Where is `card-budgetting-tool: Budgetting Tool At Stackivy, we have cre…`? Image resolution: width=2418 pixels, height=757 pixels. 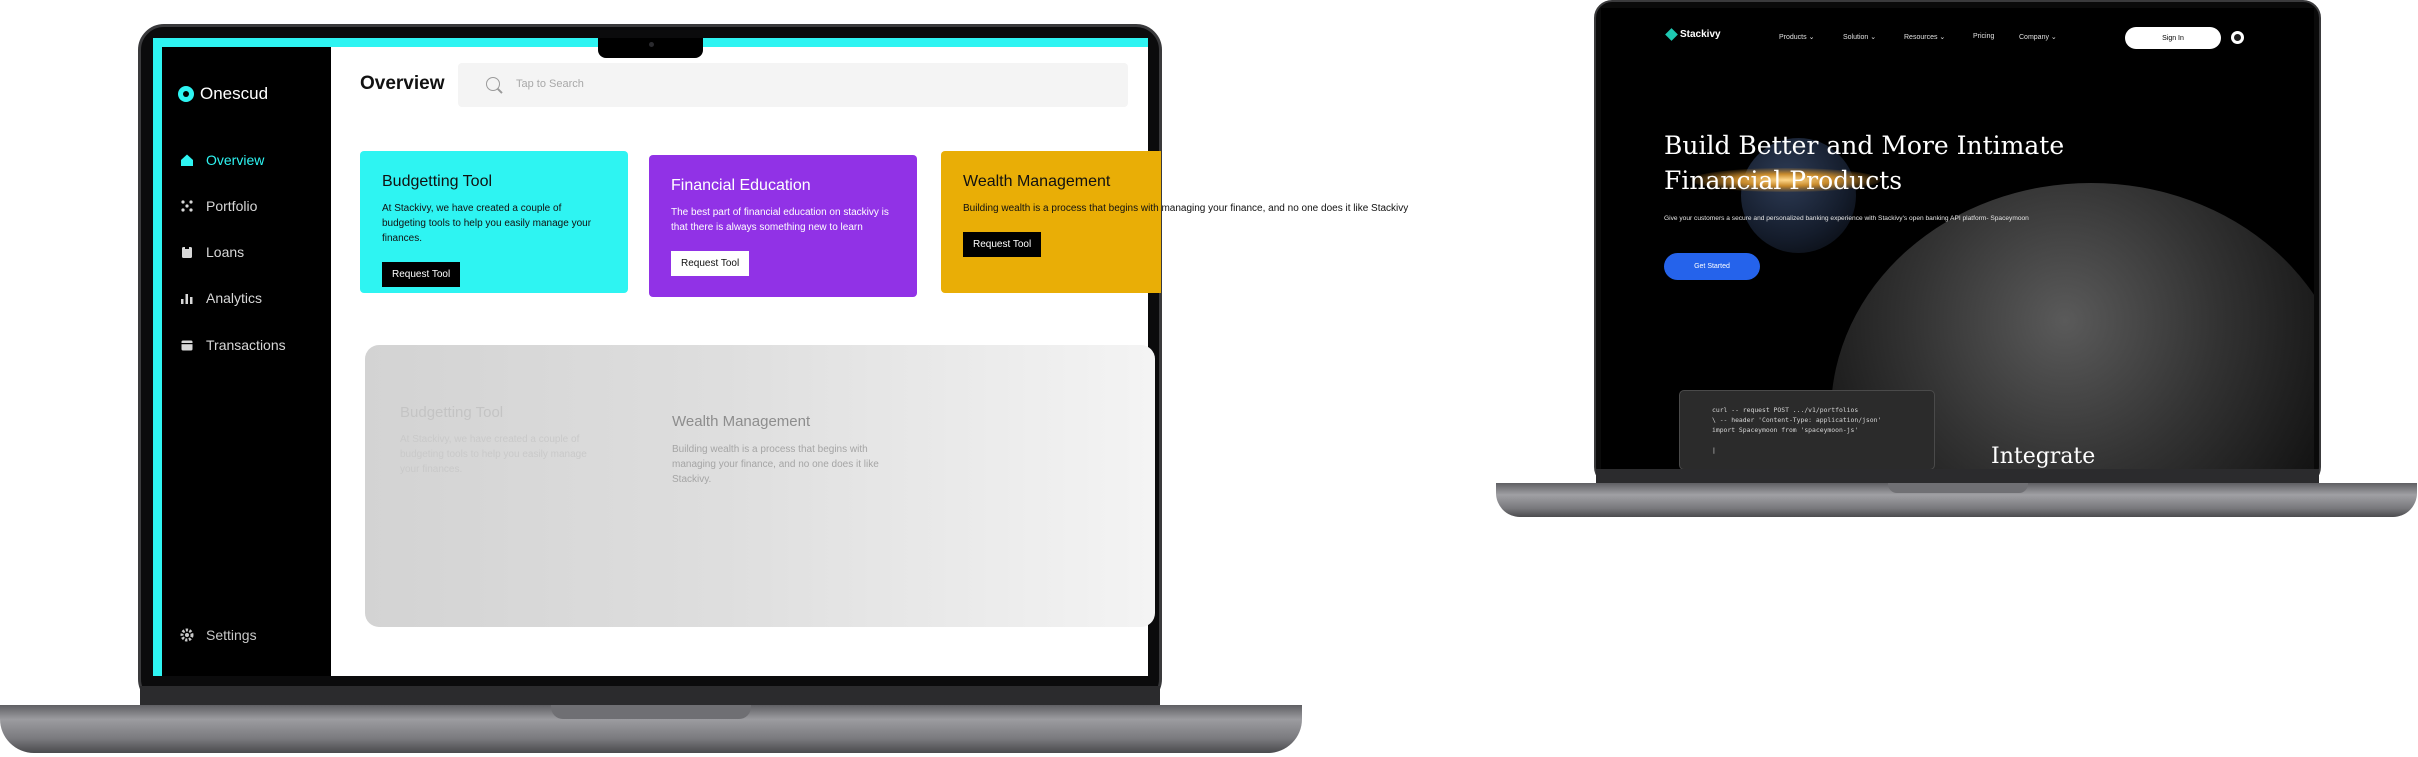
card-budgetting-tool: Budgetting Tool At Stackivy, we have cre… is located at coordinates (494, 222).